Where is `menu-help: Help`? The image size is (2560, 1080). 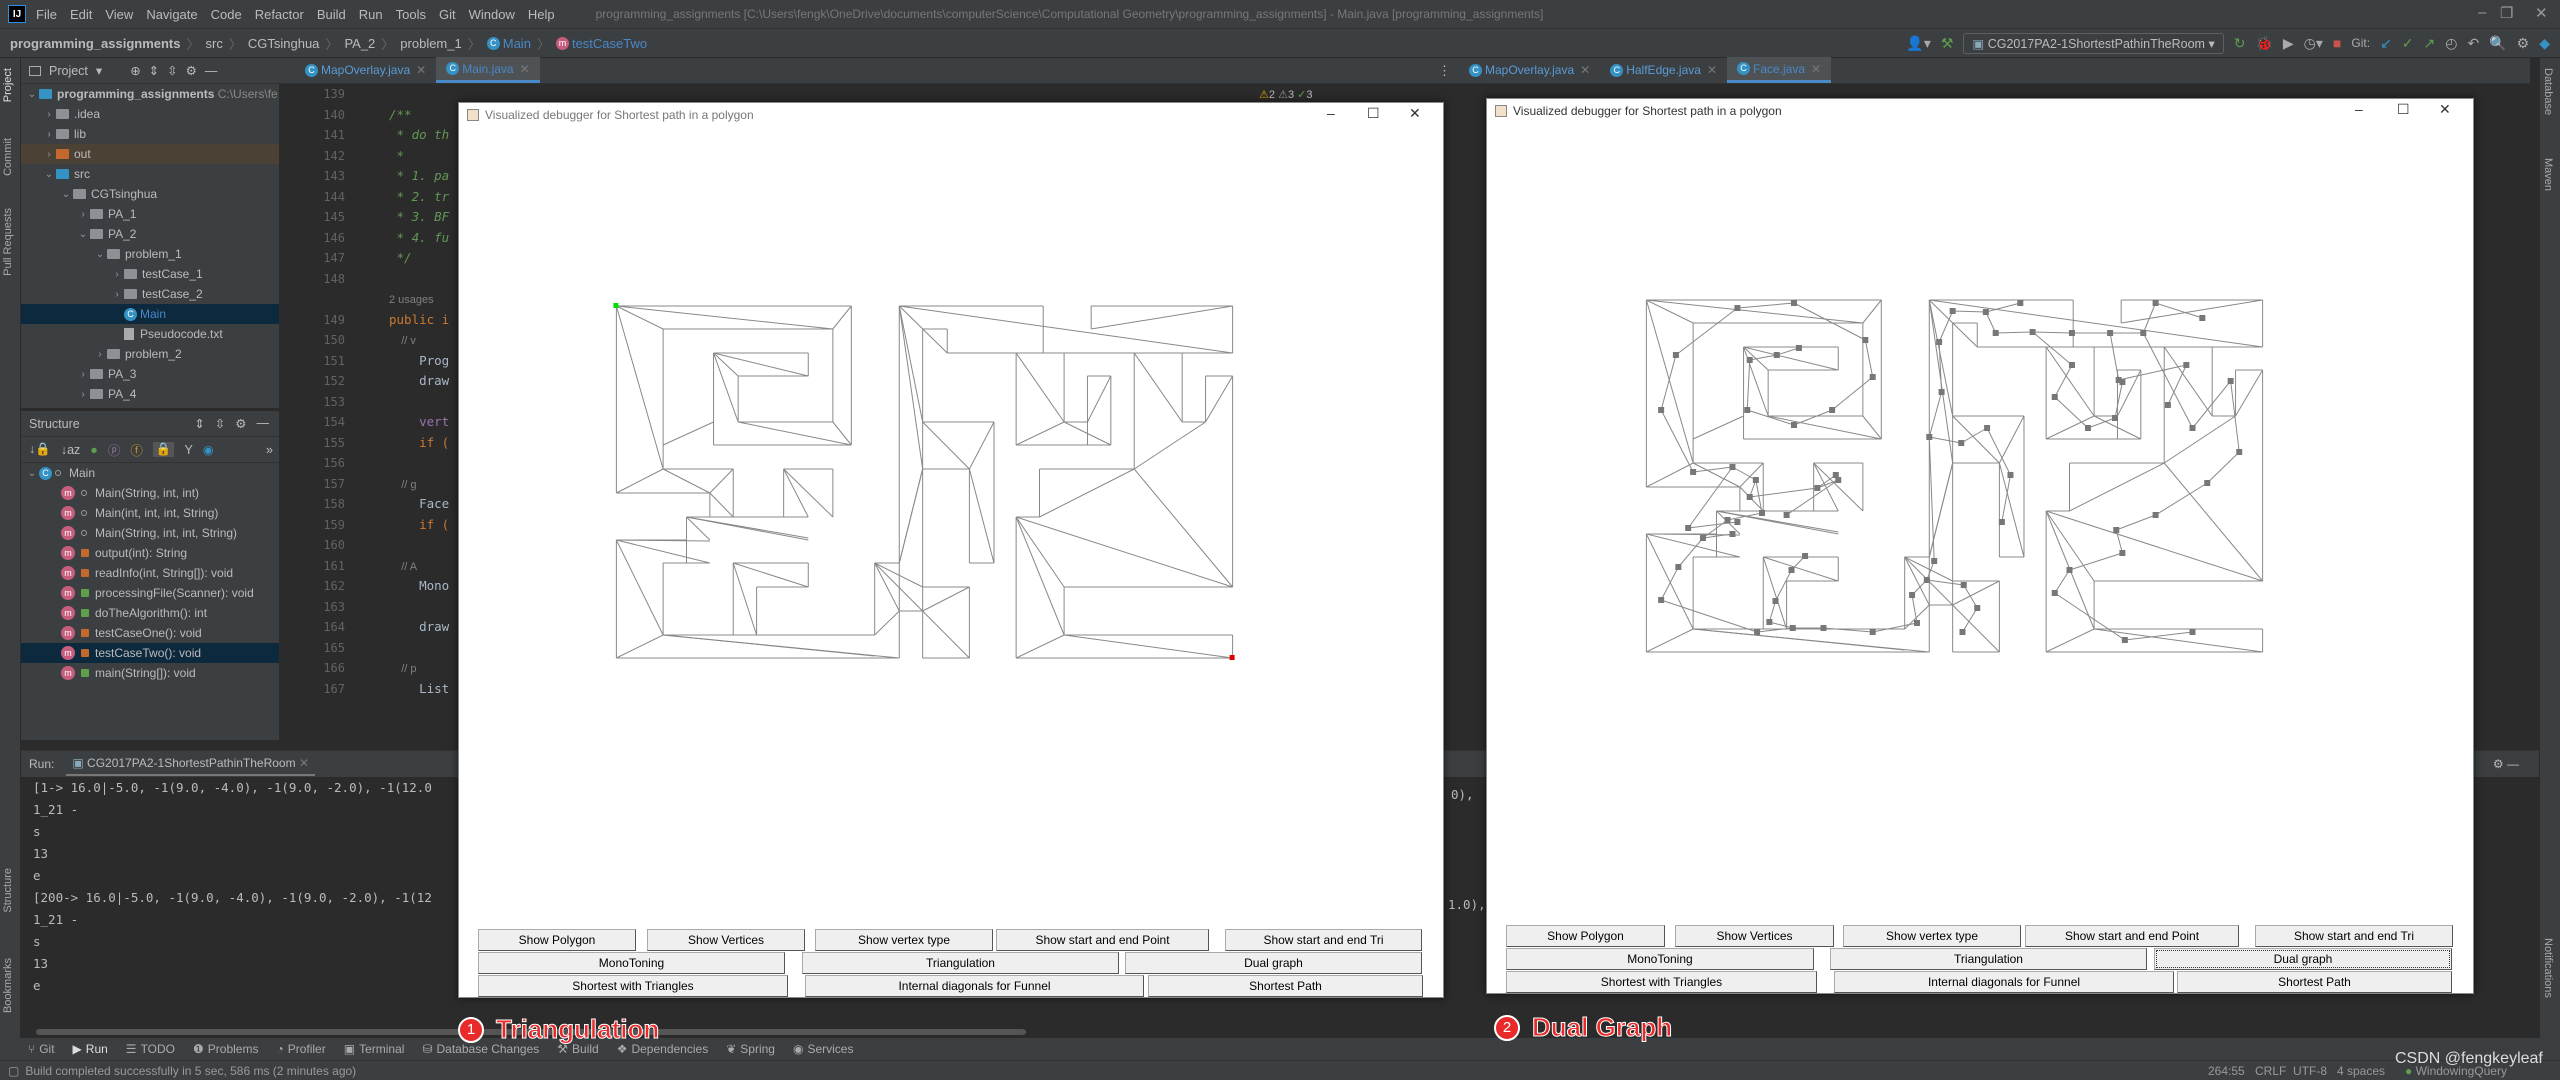
menu-help: Help is located at coordinates (541, 14).